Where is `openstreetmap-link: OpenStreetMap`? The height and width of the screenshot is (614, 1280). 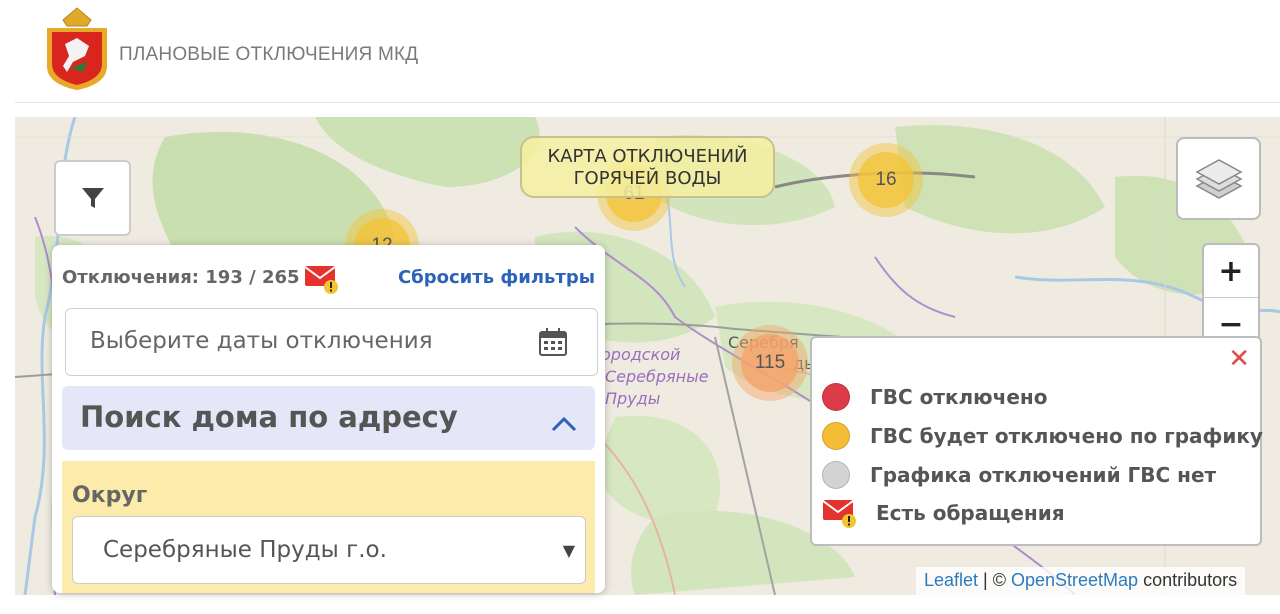 openstreetmap-link: OpenStreetMap is located at coordinates (1074, 580).